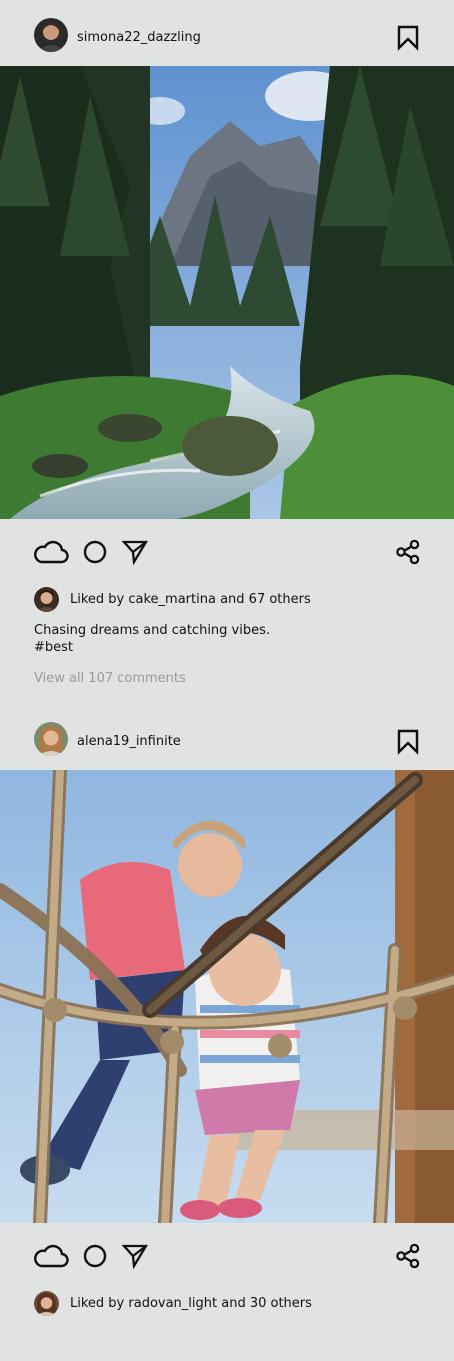  What do you see at coordinates (129, 742) in the screenshot?
I see `post-username: alena19_infinite` at bounding box center [129, 742].